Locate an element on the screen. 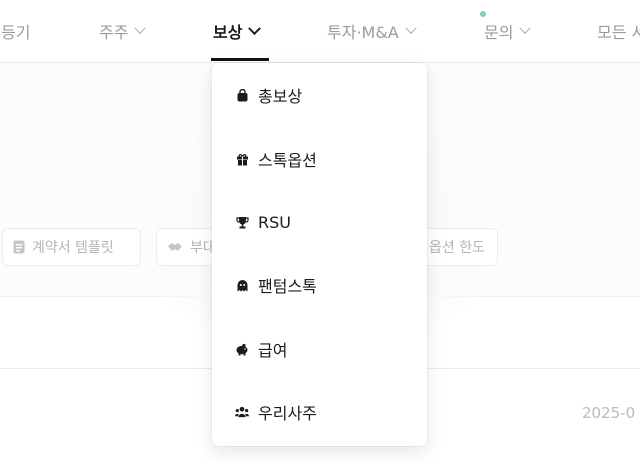 This screenshot has height=463, width=640. menu-item-employee-stock-label: 우리사주 is located at coordinates (287, 413).